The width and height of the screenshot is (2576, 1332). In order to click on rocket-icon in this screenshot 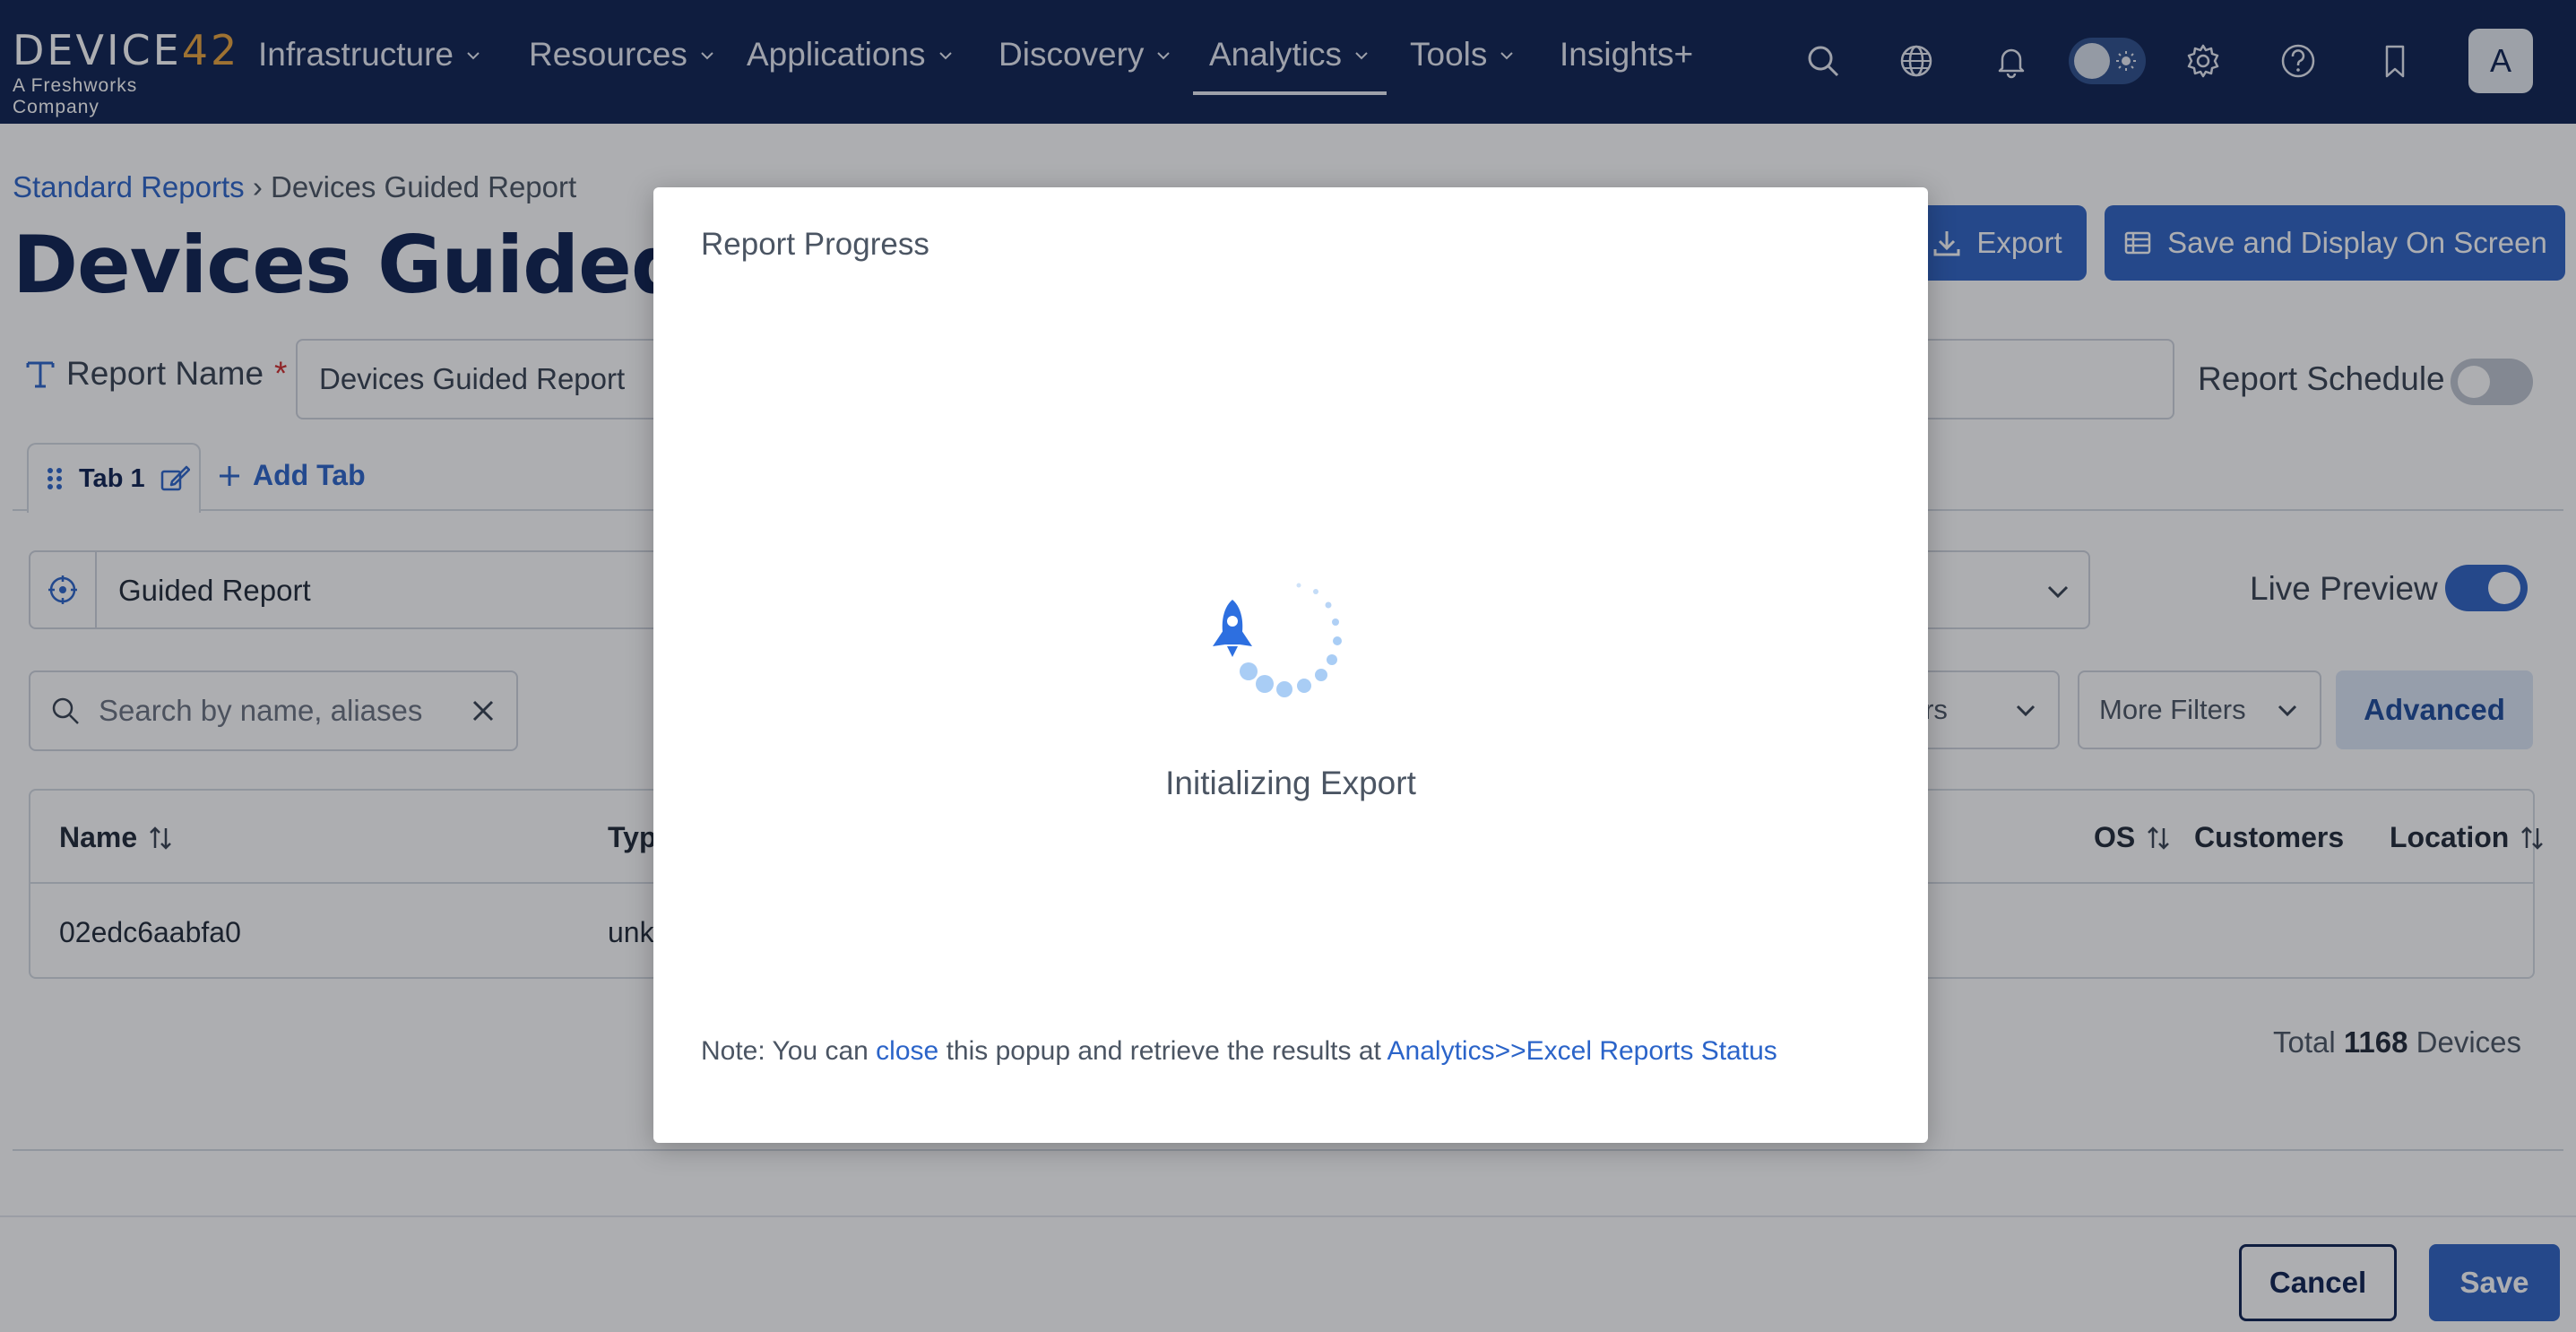, I will do `click(1232, 628)`.